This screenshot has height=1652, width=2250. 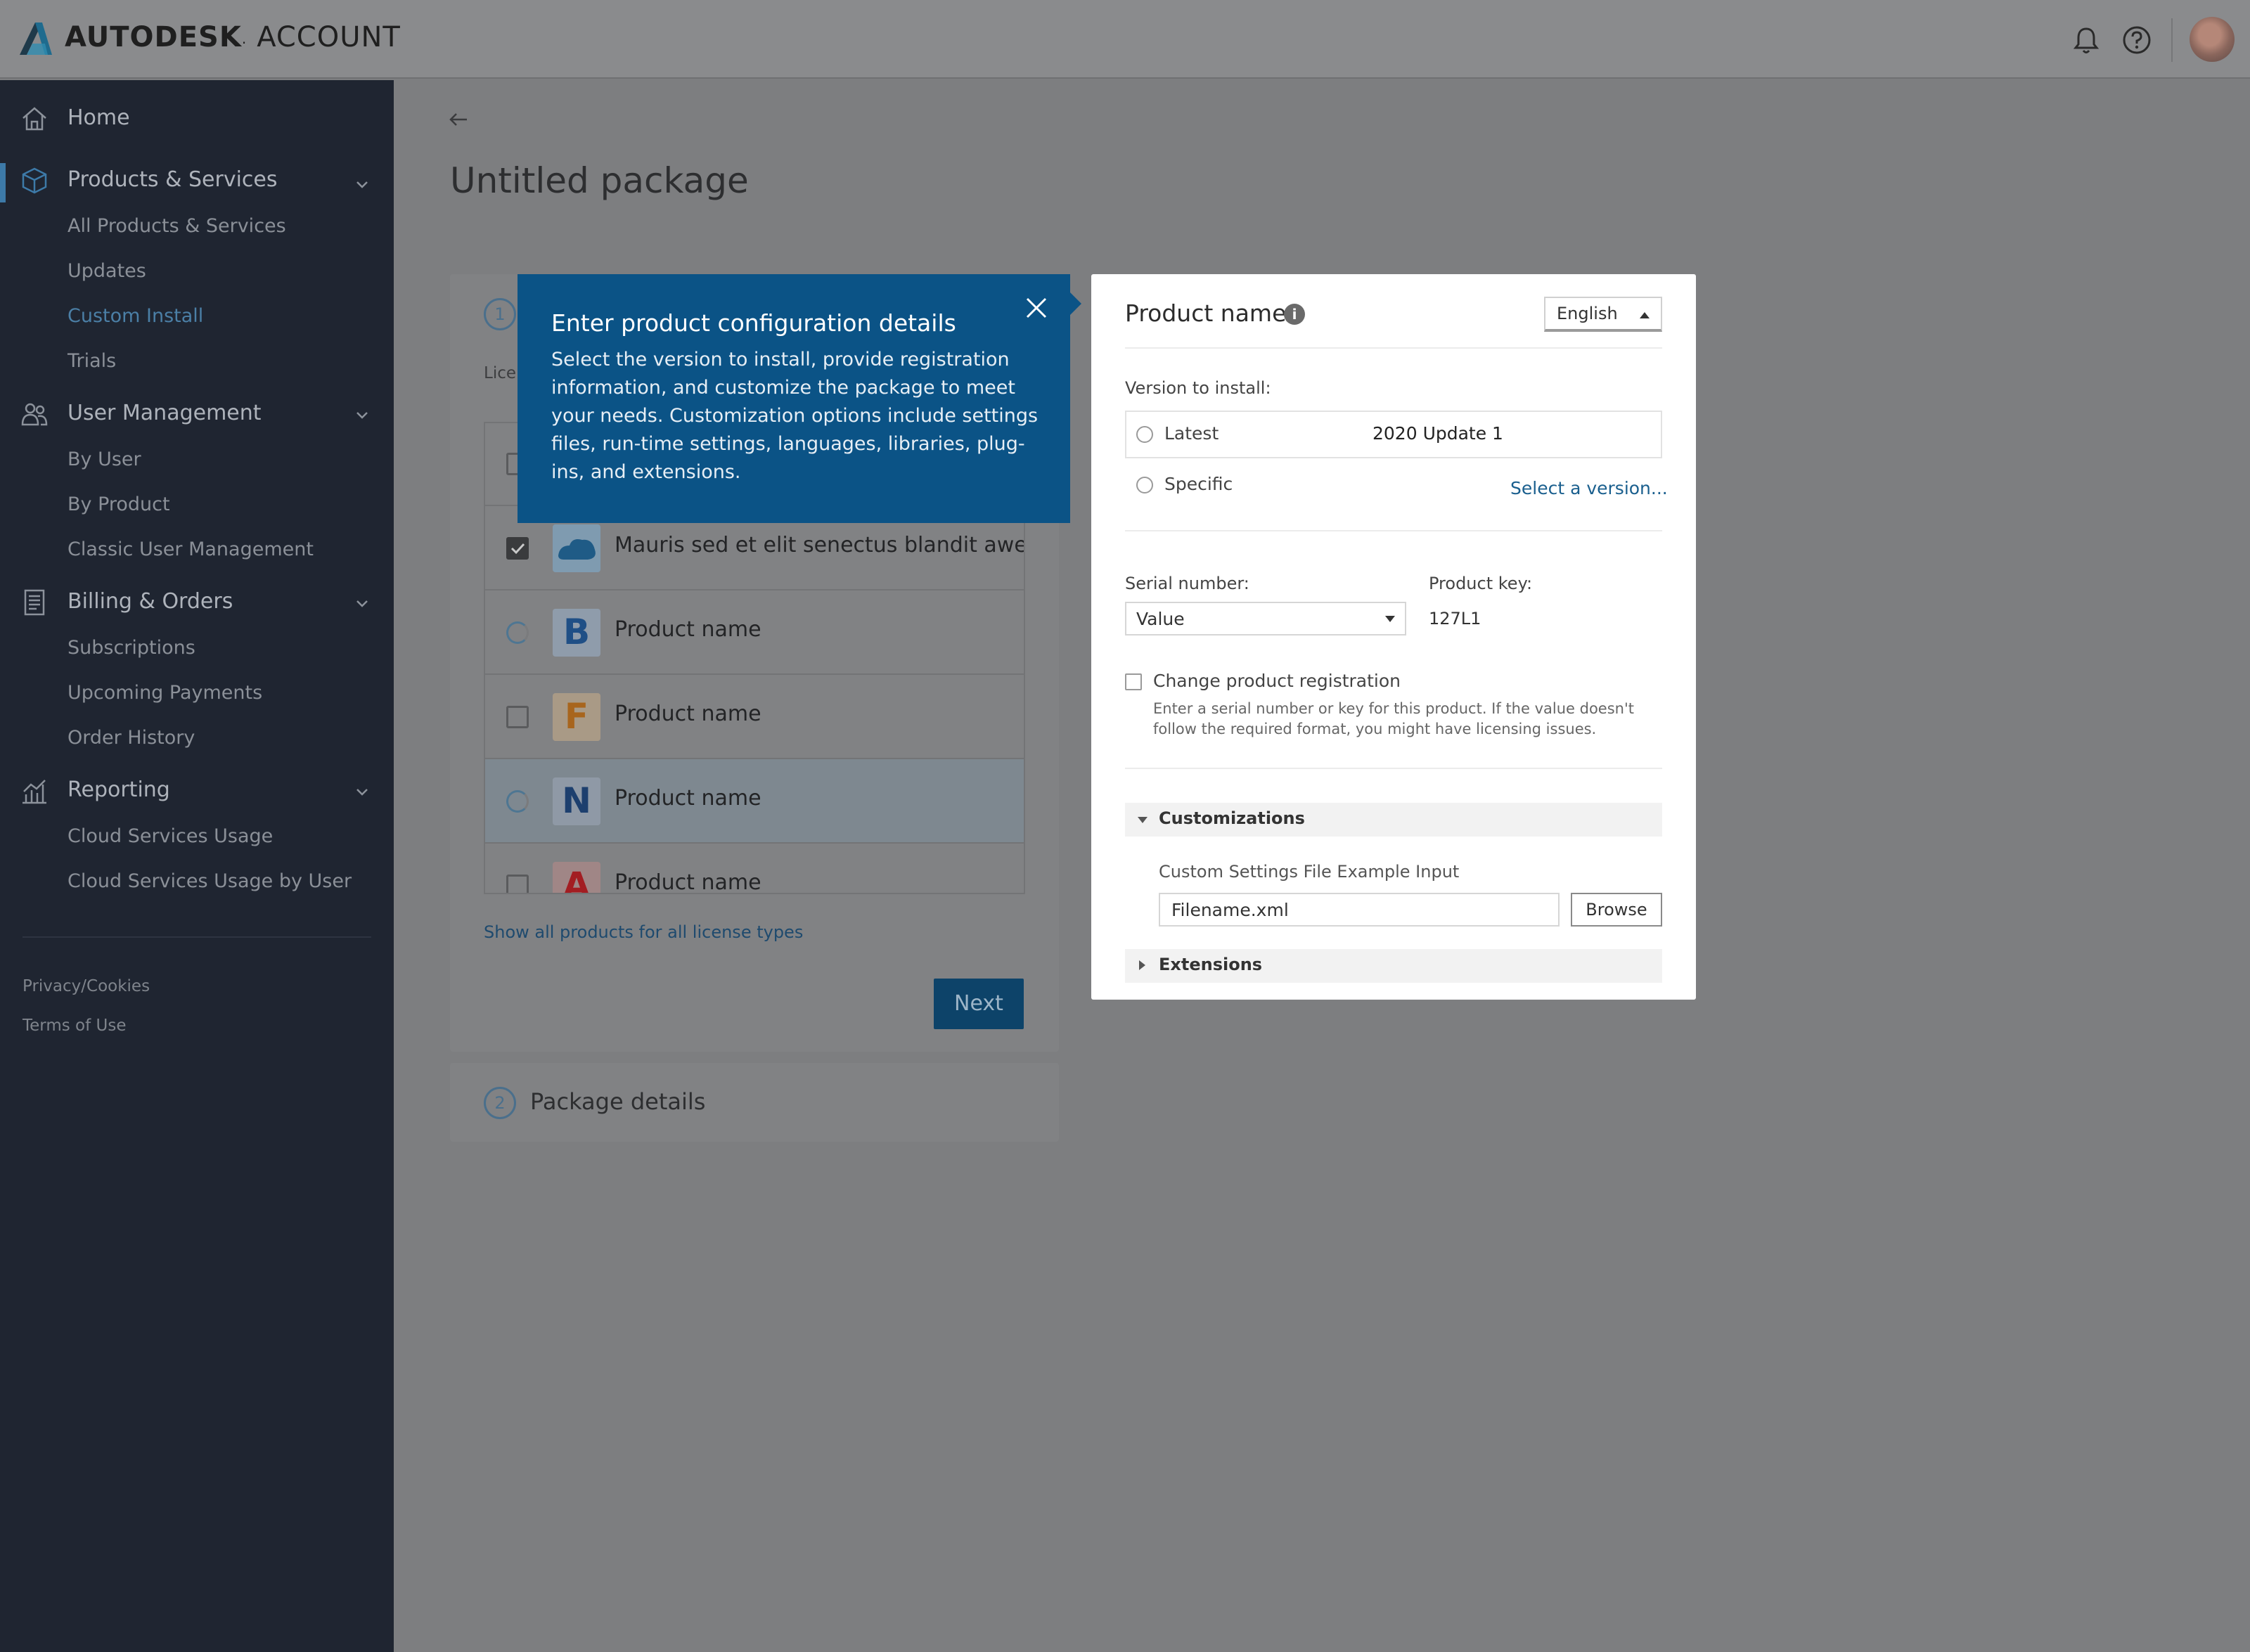 What do you see at coordinates (576, 801) in the screenshot?
I see `product-n-icon: N` at bounding box center [576, 801].